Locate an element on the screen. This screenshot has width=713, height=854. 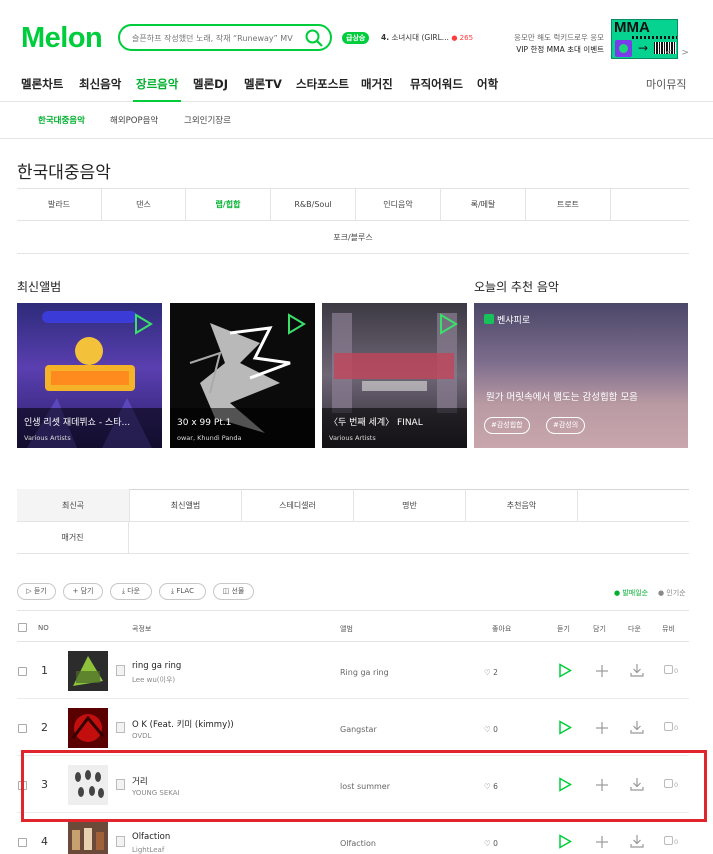
subnav-kpop: 한국대중음악 is located at coordinates (61, 120).